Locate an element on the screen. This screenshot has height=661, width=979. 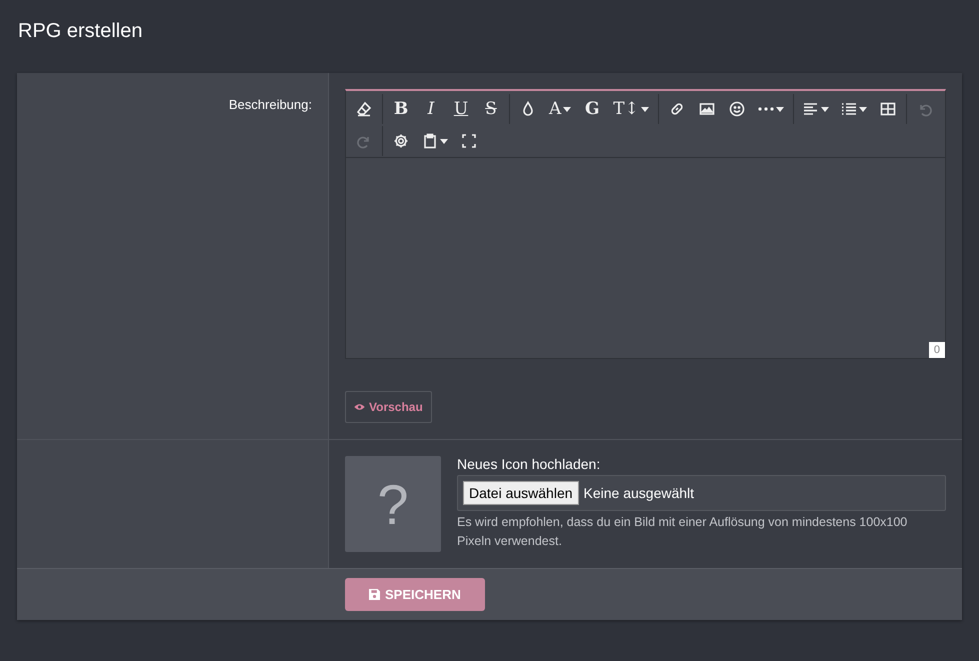
drop-icon is located at coordinates (528, 109).